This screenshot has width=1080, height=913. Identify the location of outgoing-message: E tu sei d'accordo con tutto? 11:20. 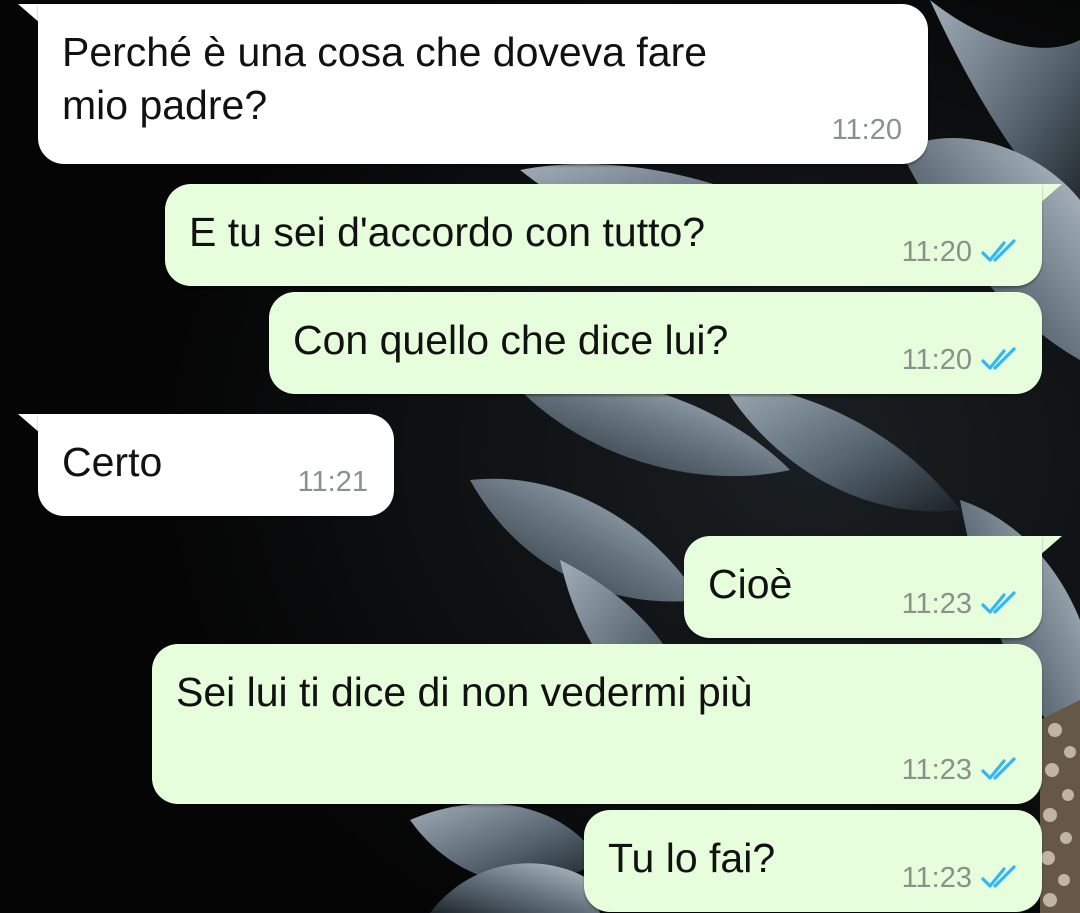
(603, 235).